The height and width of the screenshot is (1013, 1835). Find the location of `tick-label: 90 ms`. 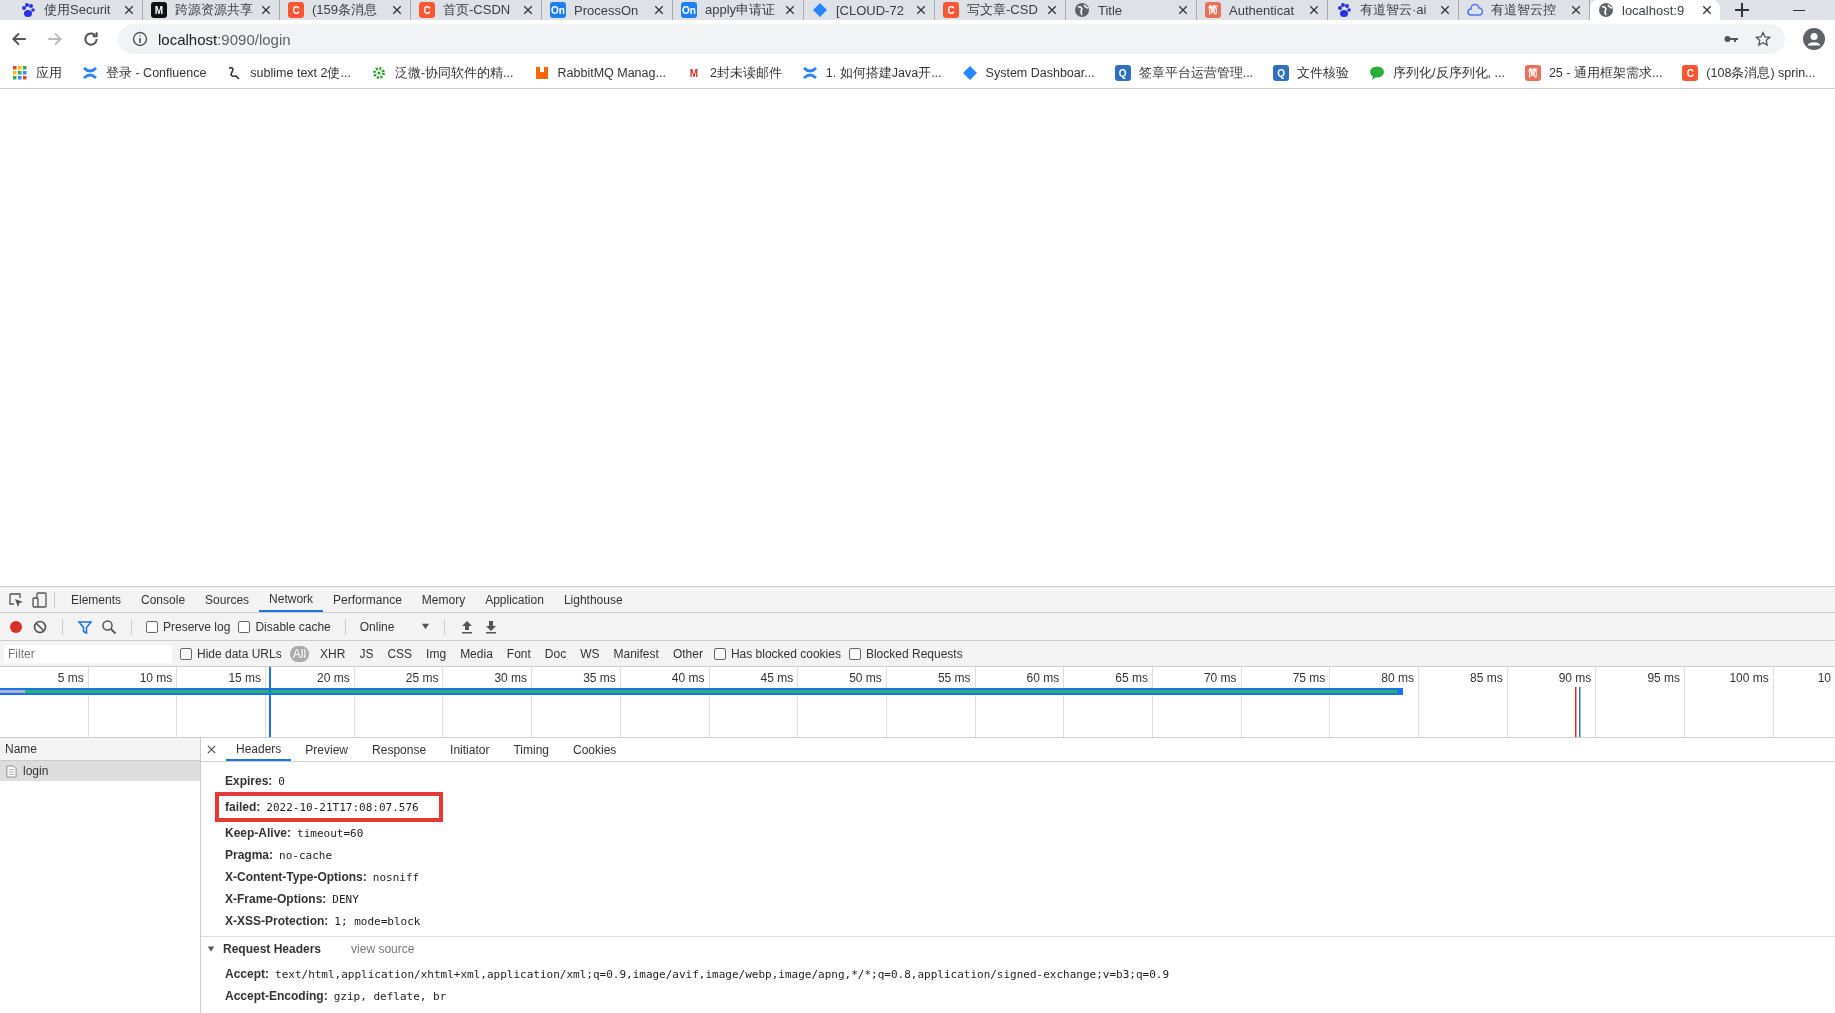

tick-label: 90 ms is located at coordinates (1575, 678).